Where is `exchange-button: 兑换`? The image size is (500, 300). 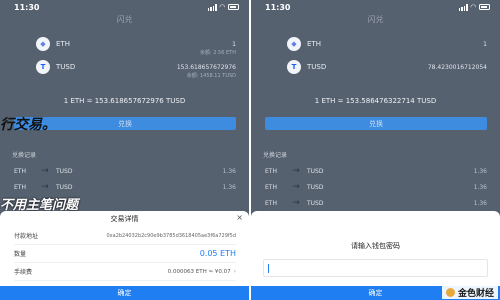 exchange-button: 兑换 is located at coordinates (376, 123).